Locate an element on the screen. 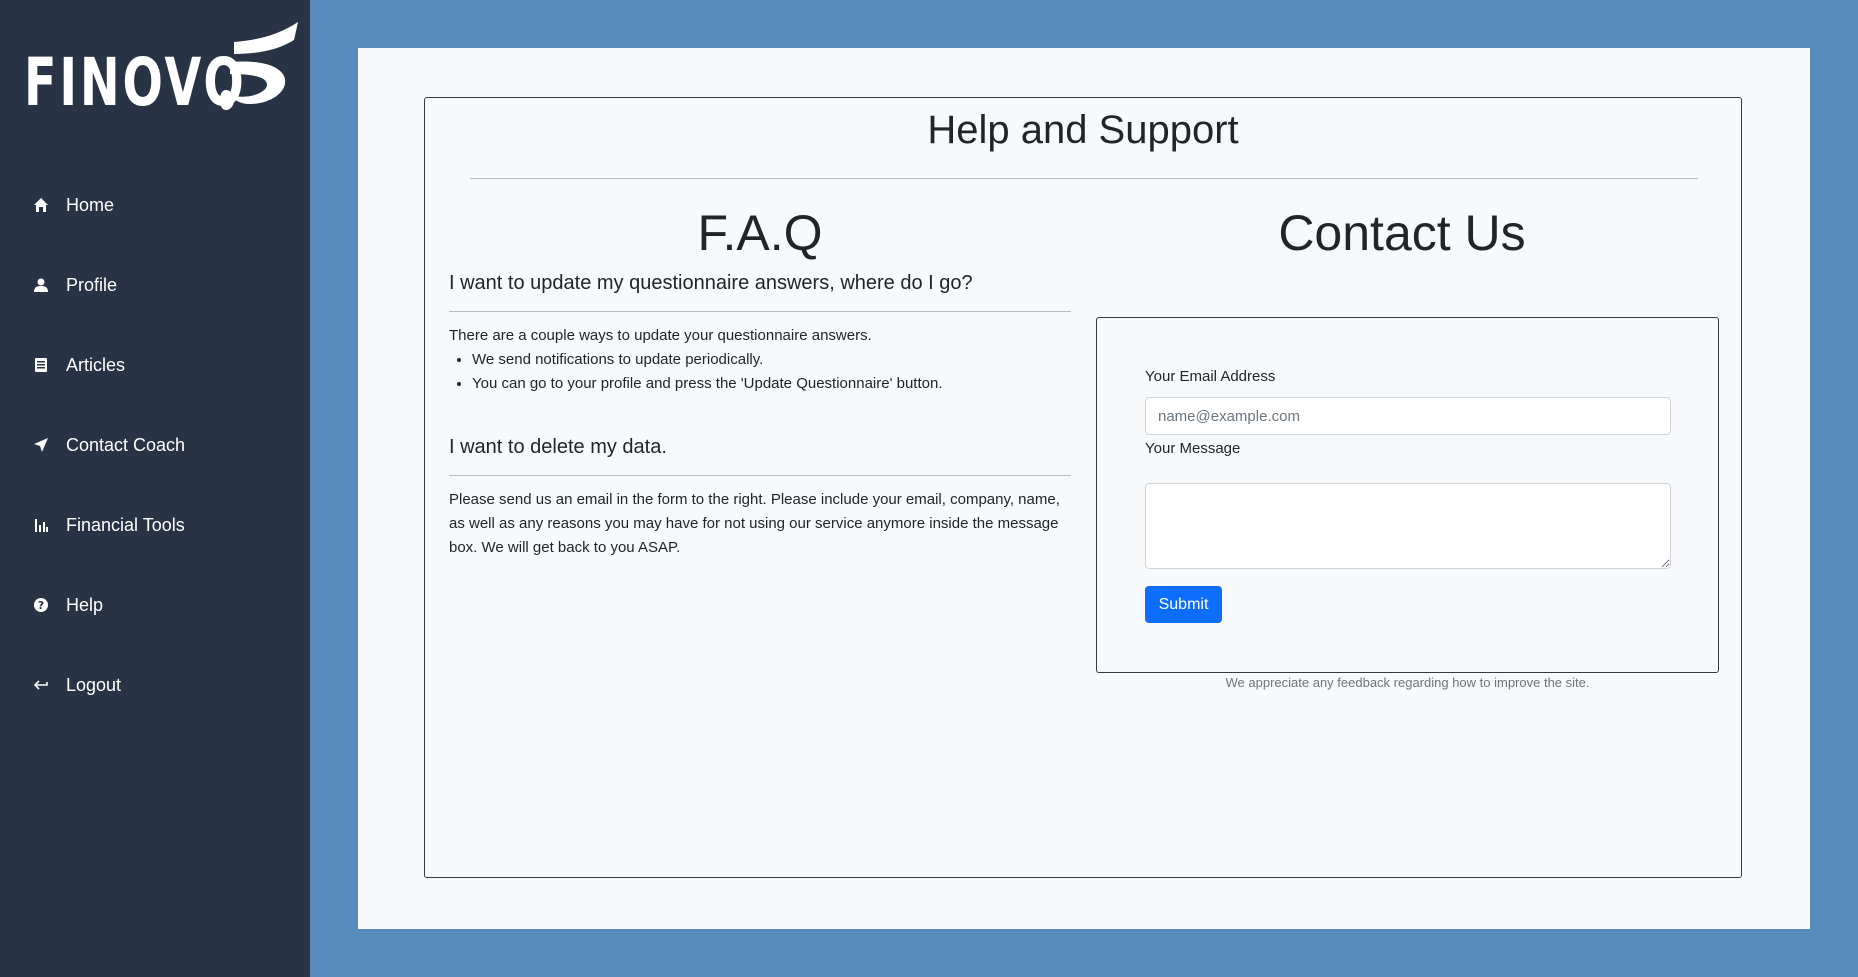 The height and width of the screenshot is (977, 1858). sidebar-item-label: Help is located at coordinates (85, 604).